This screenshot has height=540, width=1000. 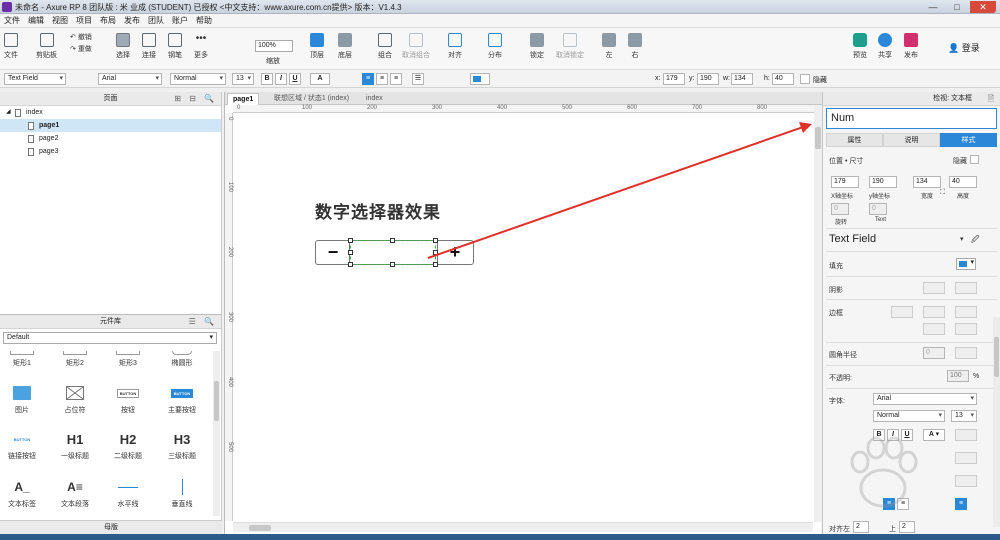 I want to click on resize-handle-r, so click(x=435, y=252).